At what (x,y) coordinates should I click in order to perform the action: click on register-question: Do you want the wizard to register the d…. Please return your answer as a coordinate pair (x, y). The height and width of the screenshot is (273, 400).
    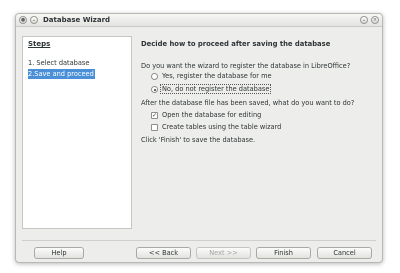
    Looking at the image, I should click on (246, 66).